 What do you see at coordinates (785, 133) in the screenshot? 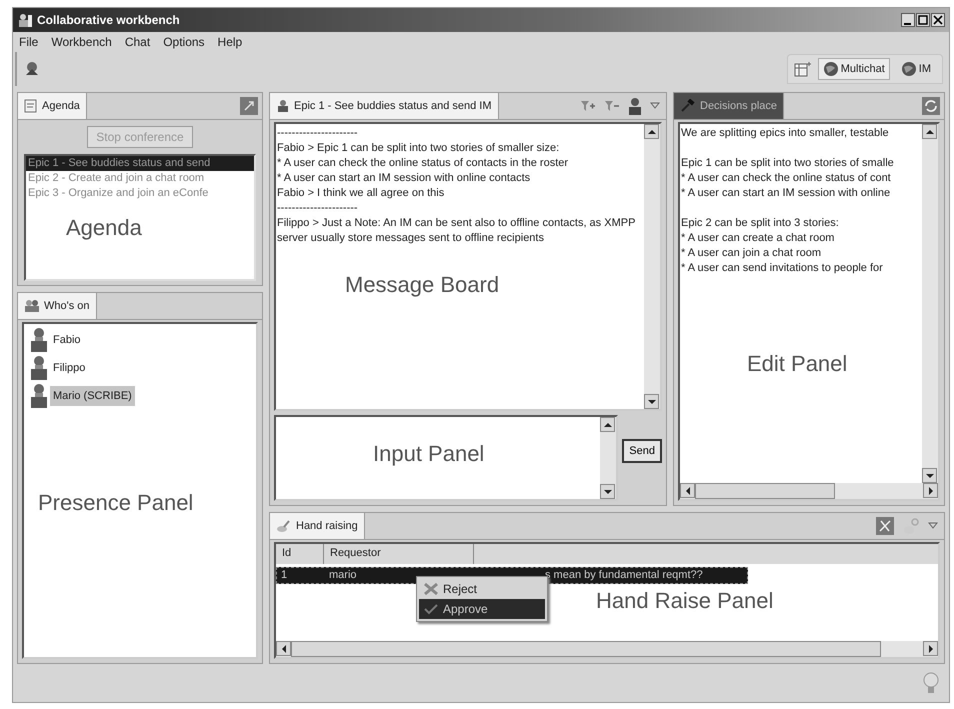
I see `decision-line: We are splitting epics into smaller, testable` at bounding box center [785, 133].